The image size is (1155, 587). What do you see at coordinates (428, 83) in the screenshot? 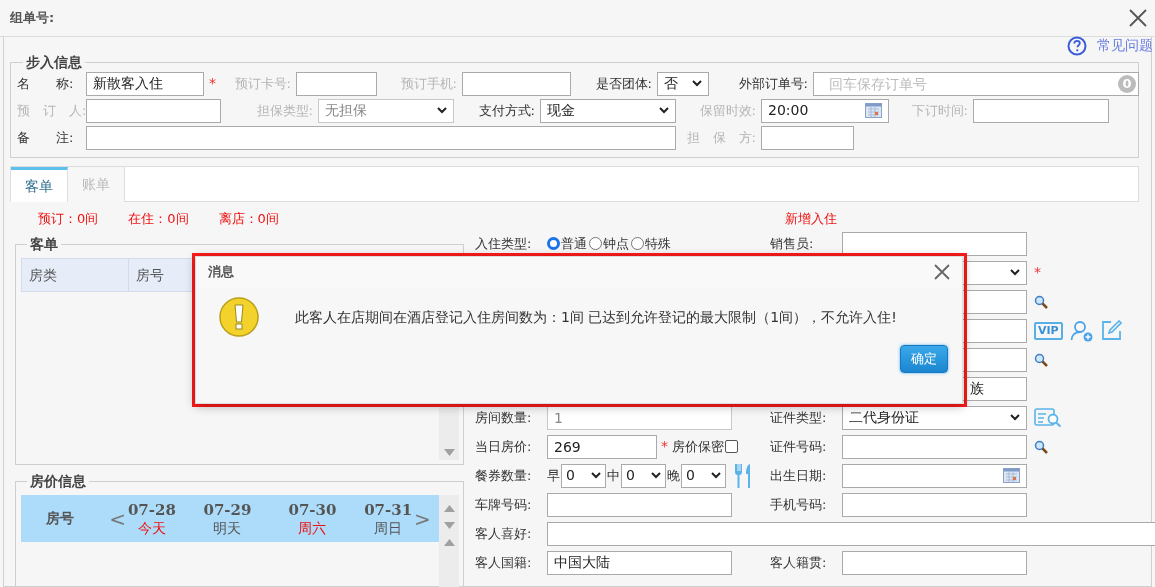
I see `field-label: 预订手机:` at bounding box center [428, 83].